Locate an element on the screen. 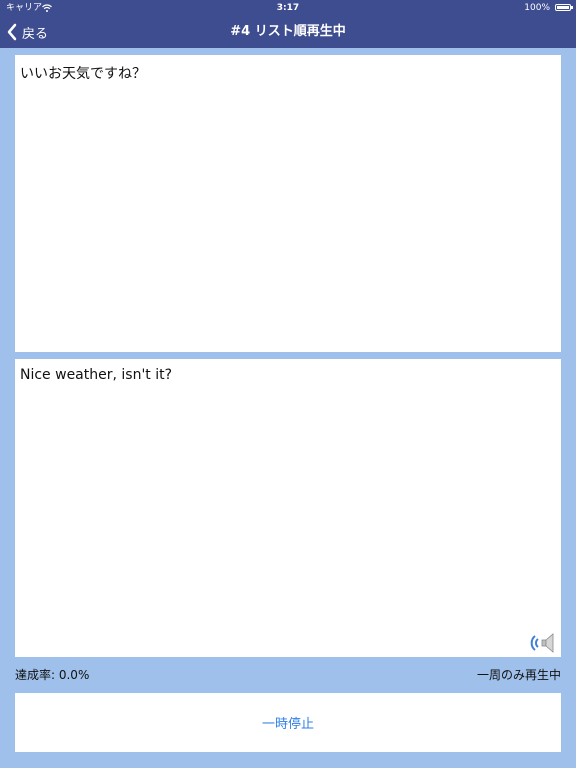 This screenshot has height=768, width=576. battery-percent: 100% is located at coordinates (537, 8).